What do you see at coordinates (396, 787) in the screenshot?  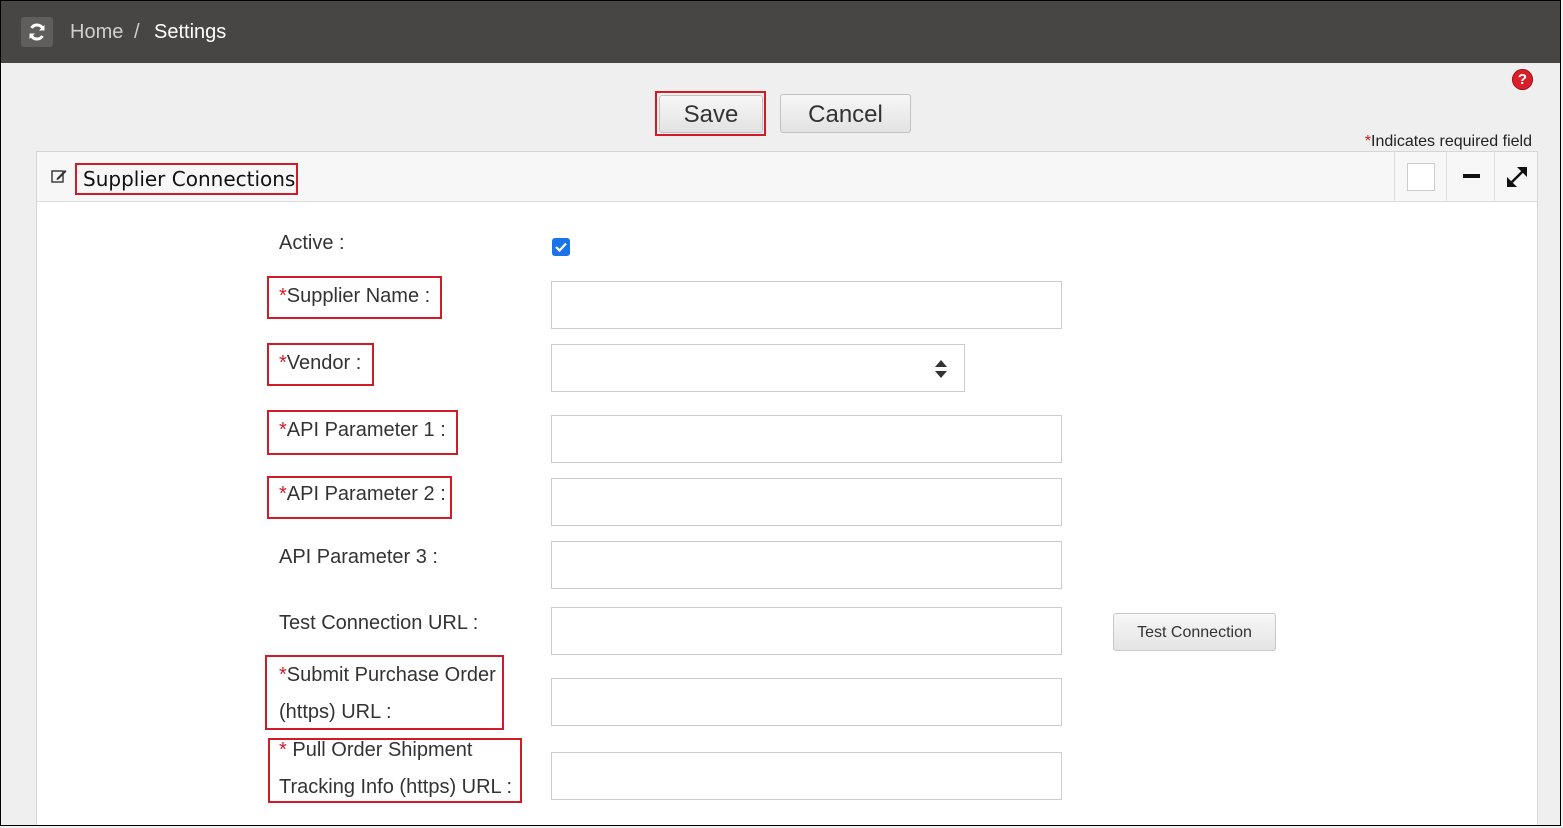 I see `pull-order-label-line2: Tracking Info (https) URL :` at bounding box center [396, 787].